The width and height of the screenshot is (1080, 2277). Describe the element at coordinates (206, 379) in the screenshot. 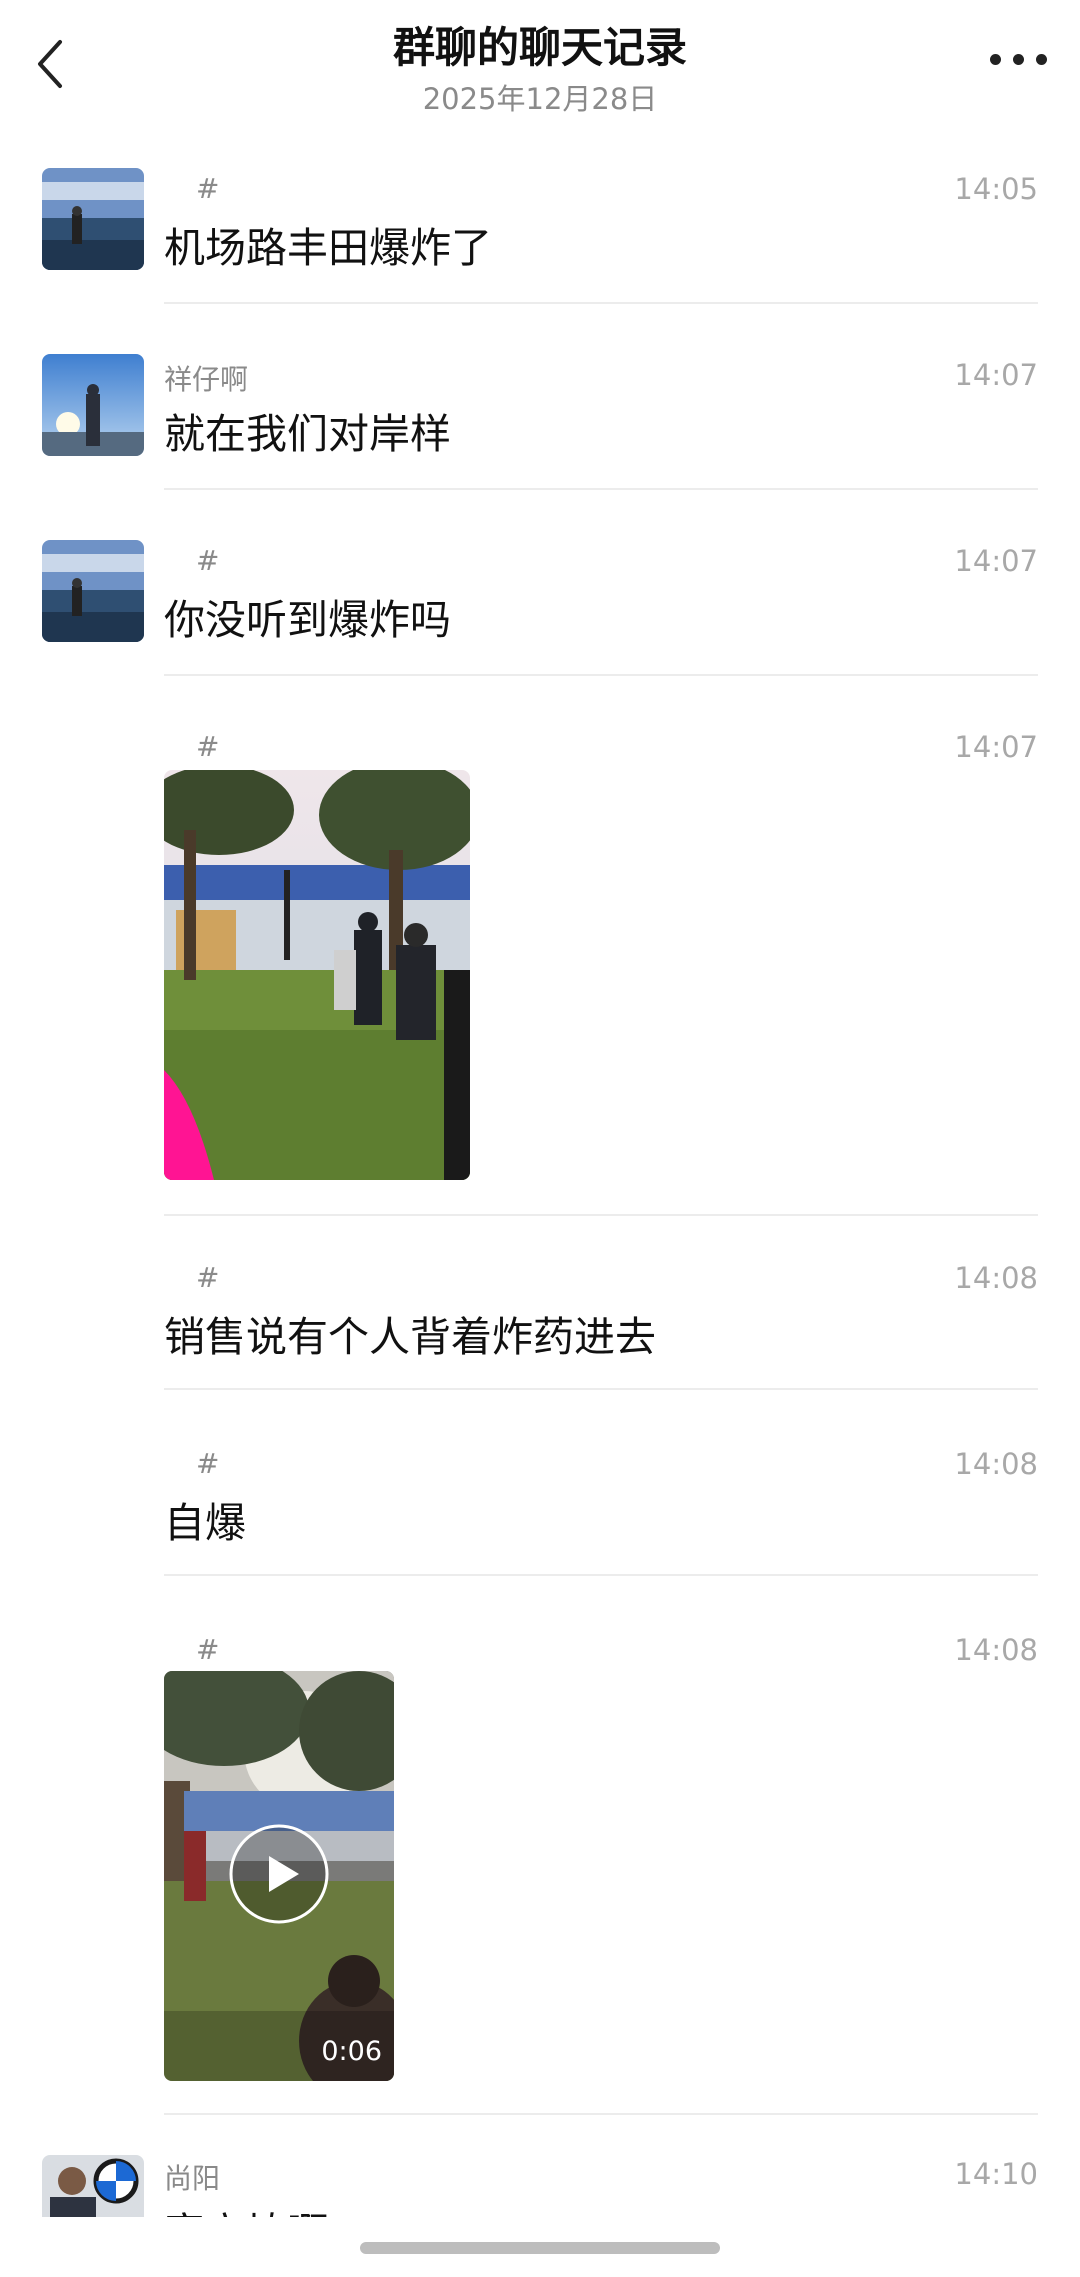

I see `sender-name: 祥仔啊` at that location.